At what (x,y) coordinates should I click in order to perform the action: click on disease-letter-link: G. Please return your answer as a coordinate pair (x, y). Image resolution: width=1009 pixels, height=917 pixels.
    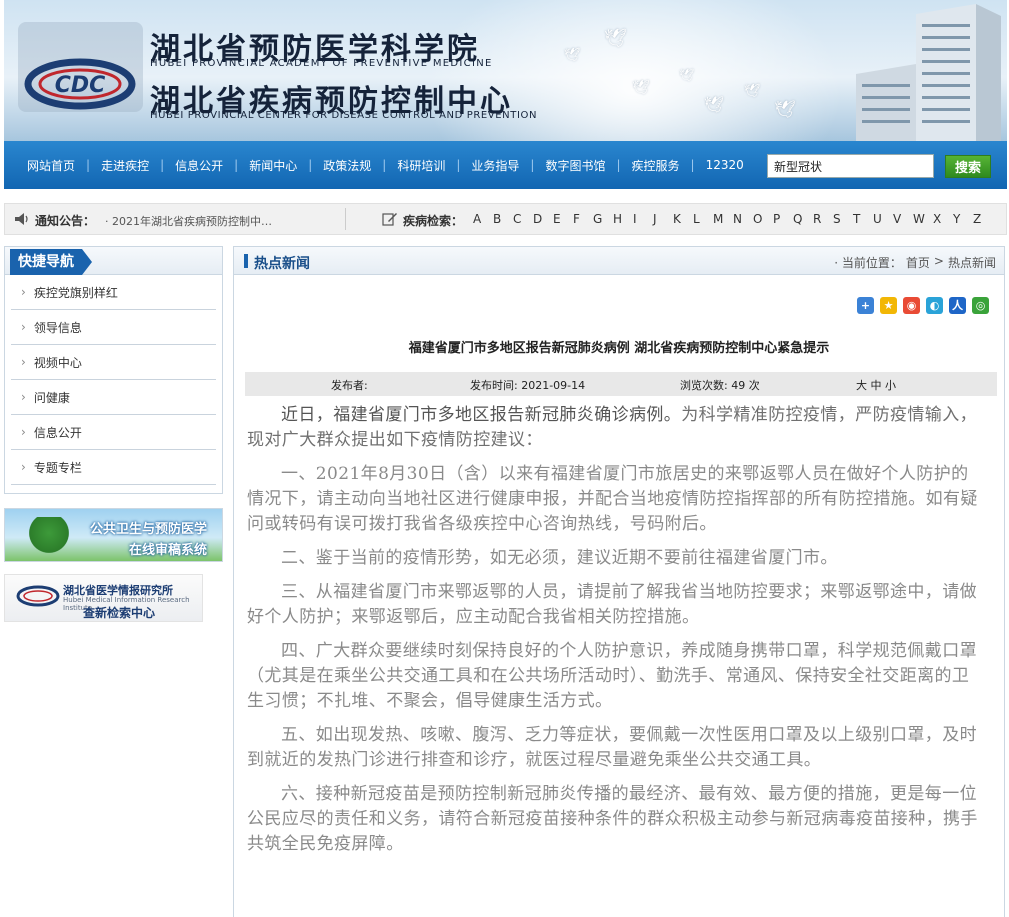
    Looking at the image, I should click on (603, 219).